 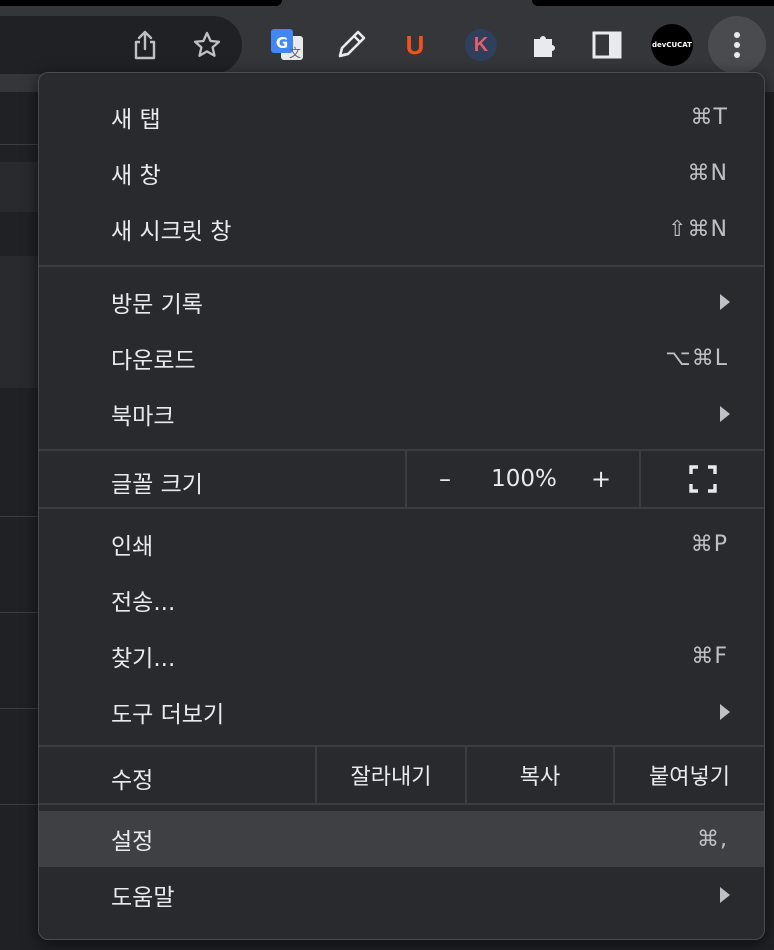 What do you see at coordinates (132, 547) in the screenshot?
I see `menu-item-label: 인쇄` at bounding box center [132, 547].